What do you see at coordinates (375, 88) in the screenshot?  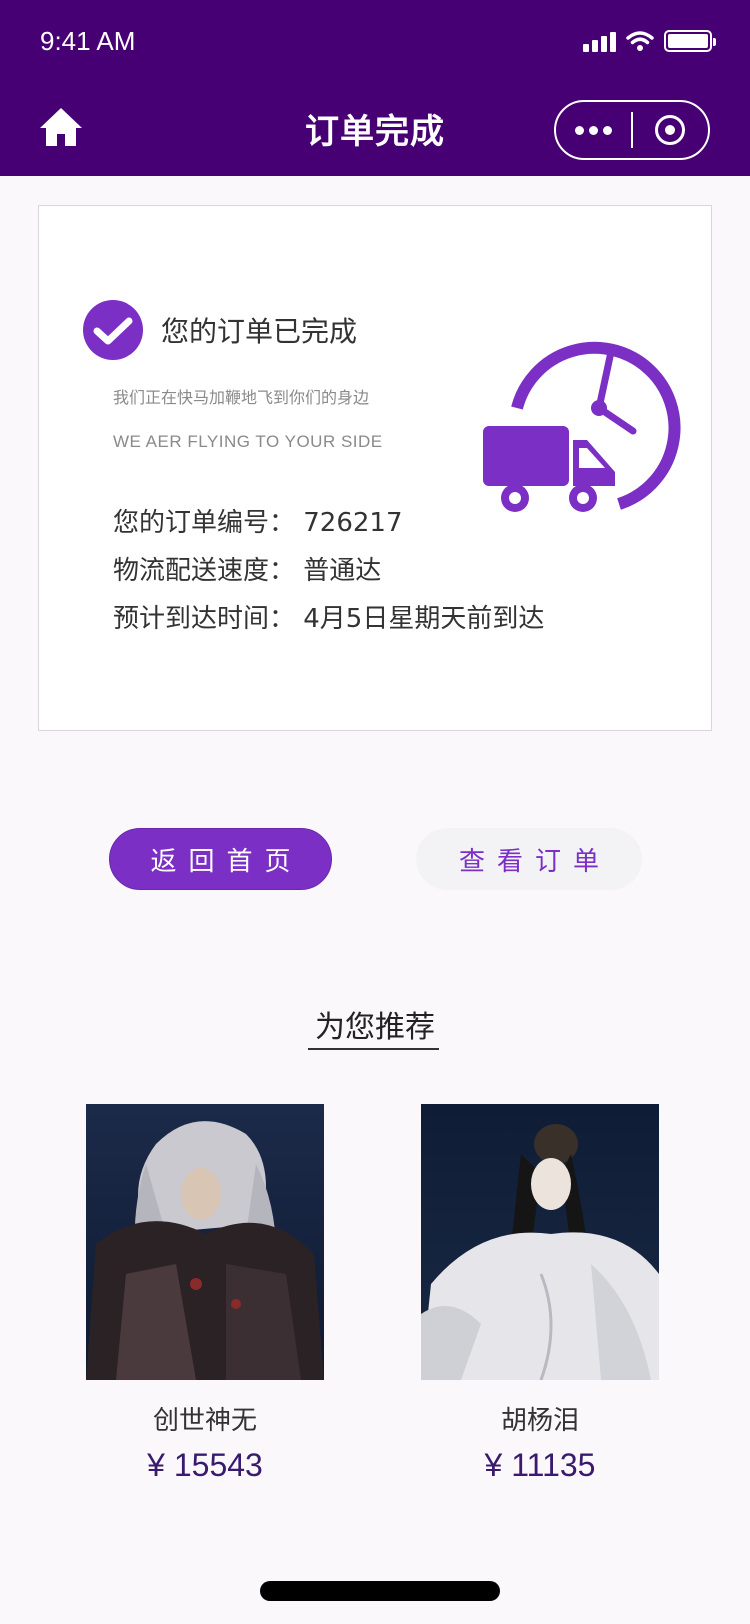 I see `top-bar: 9:41 AM 订单完成` at bounding box center [375, 88].